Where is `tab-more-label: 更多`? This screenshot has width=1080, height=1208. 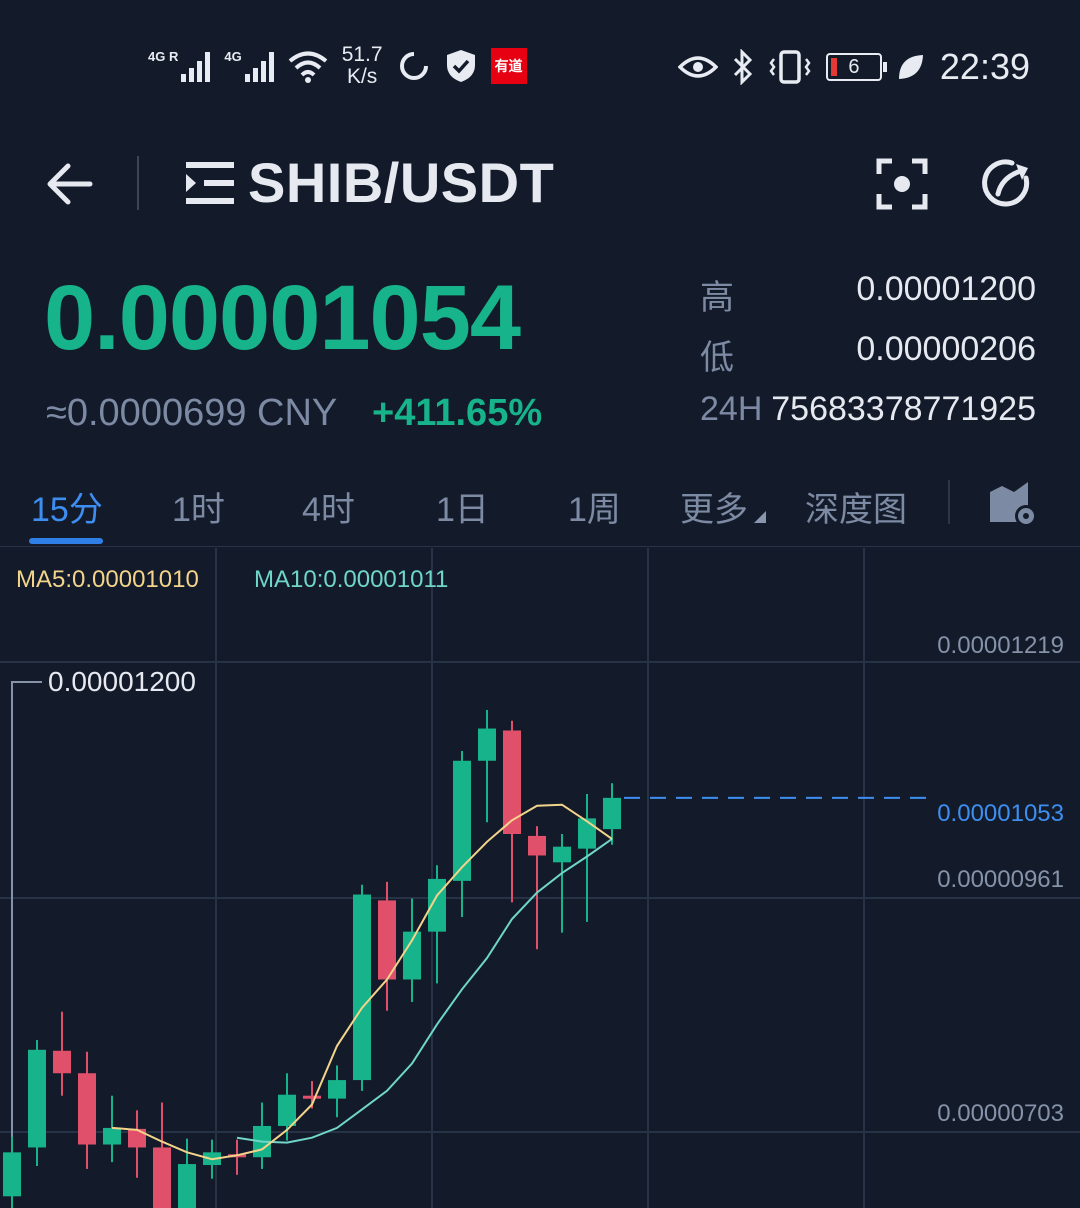 tab-more-label: 更多 is located at coordinates (714, 510).